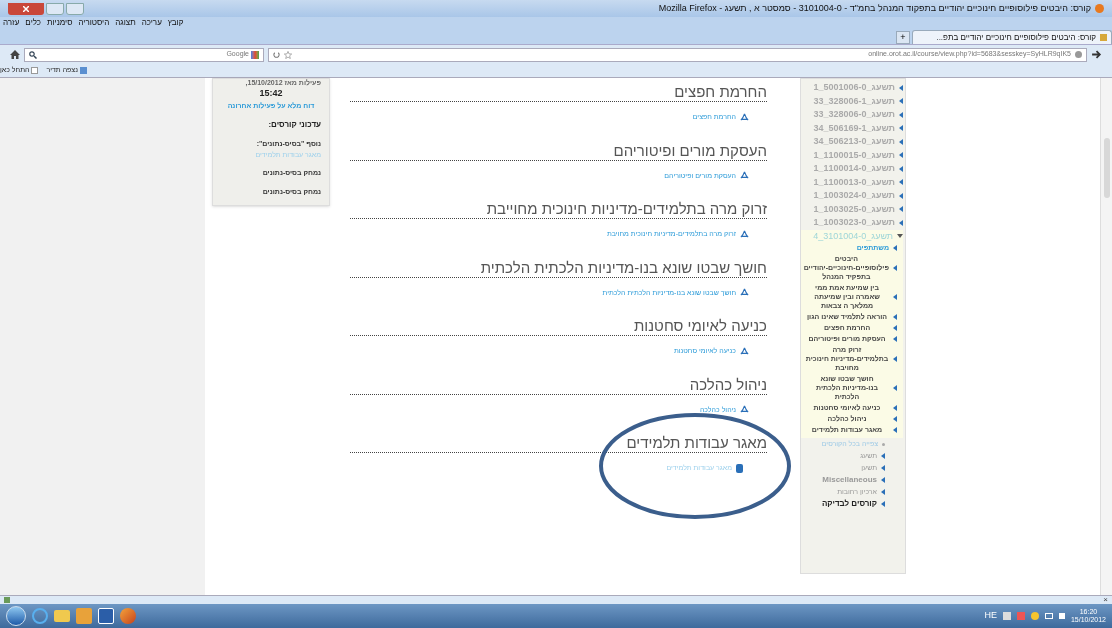  What do you see at coordinates (903, 37) in the screenshot?
I see `new-tab-button: +` at bounding box center [903, 37].